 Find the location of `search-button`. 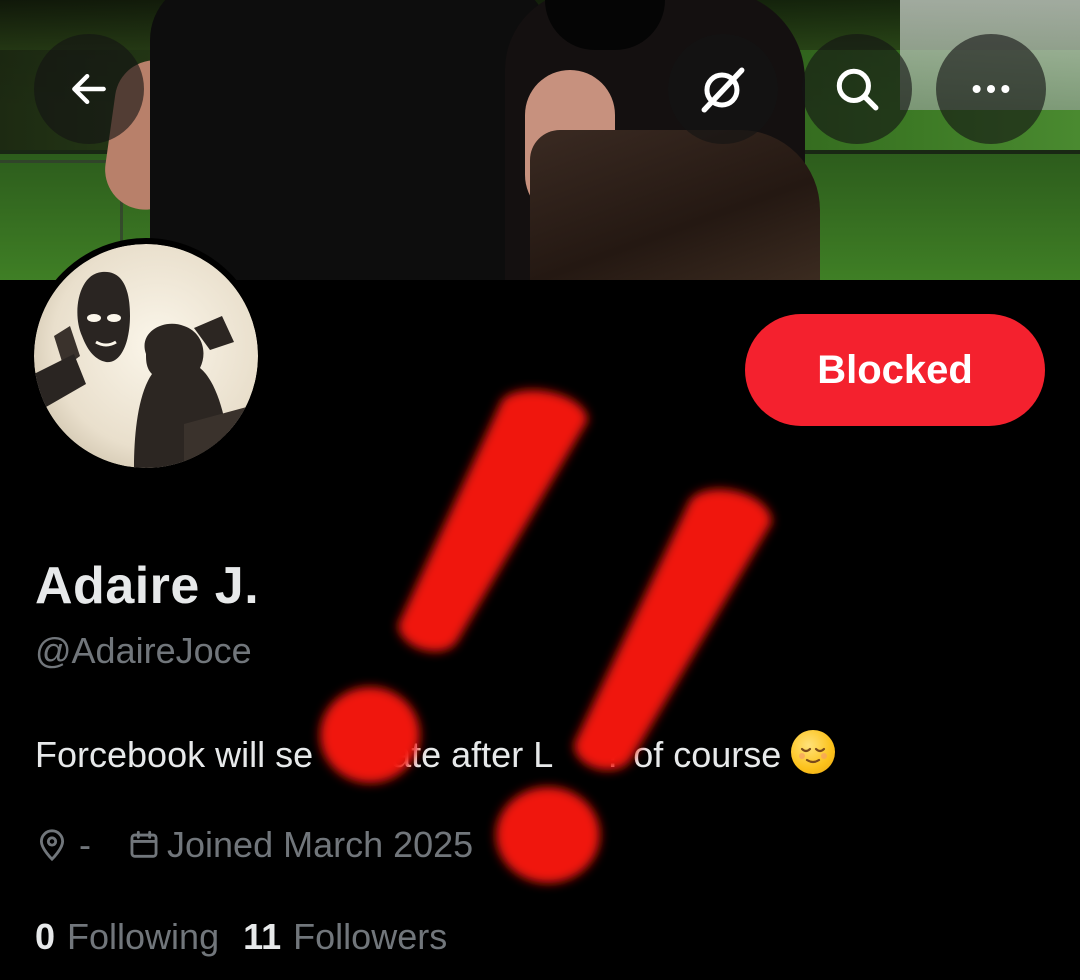

search-button is located at coordinates (857, 89).